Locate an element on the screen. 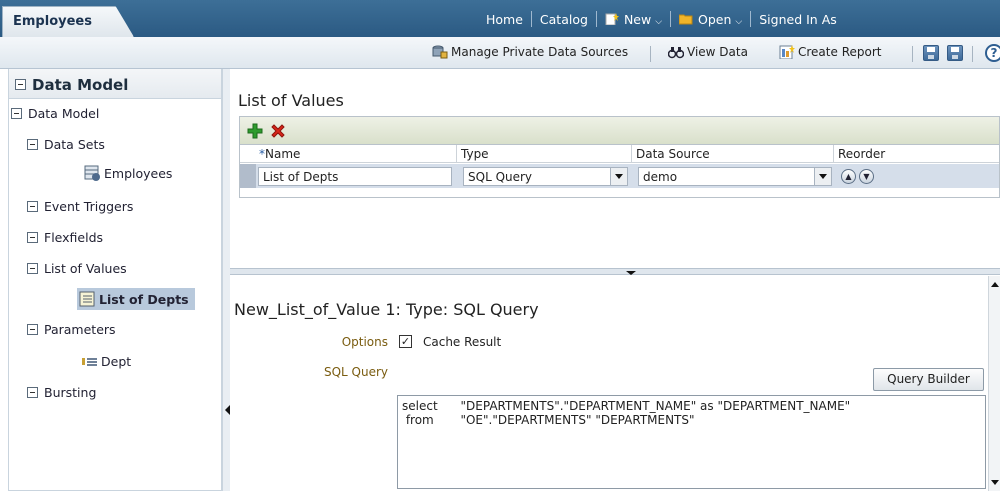  tree-item-data-sets: Data Sets is located at coordinates (66, 144).